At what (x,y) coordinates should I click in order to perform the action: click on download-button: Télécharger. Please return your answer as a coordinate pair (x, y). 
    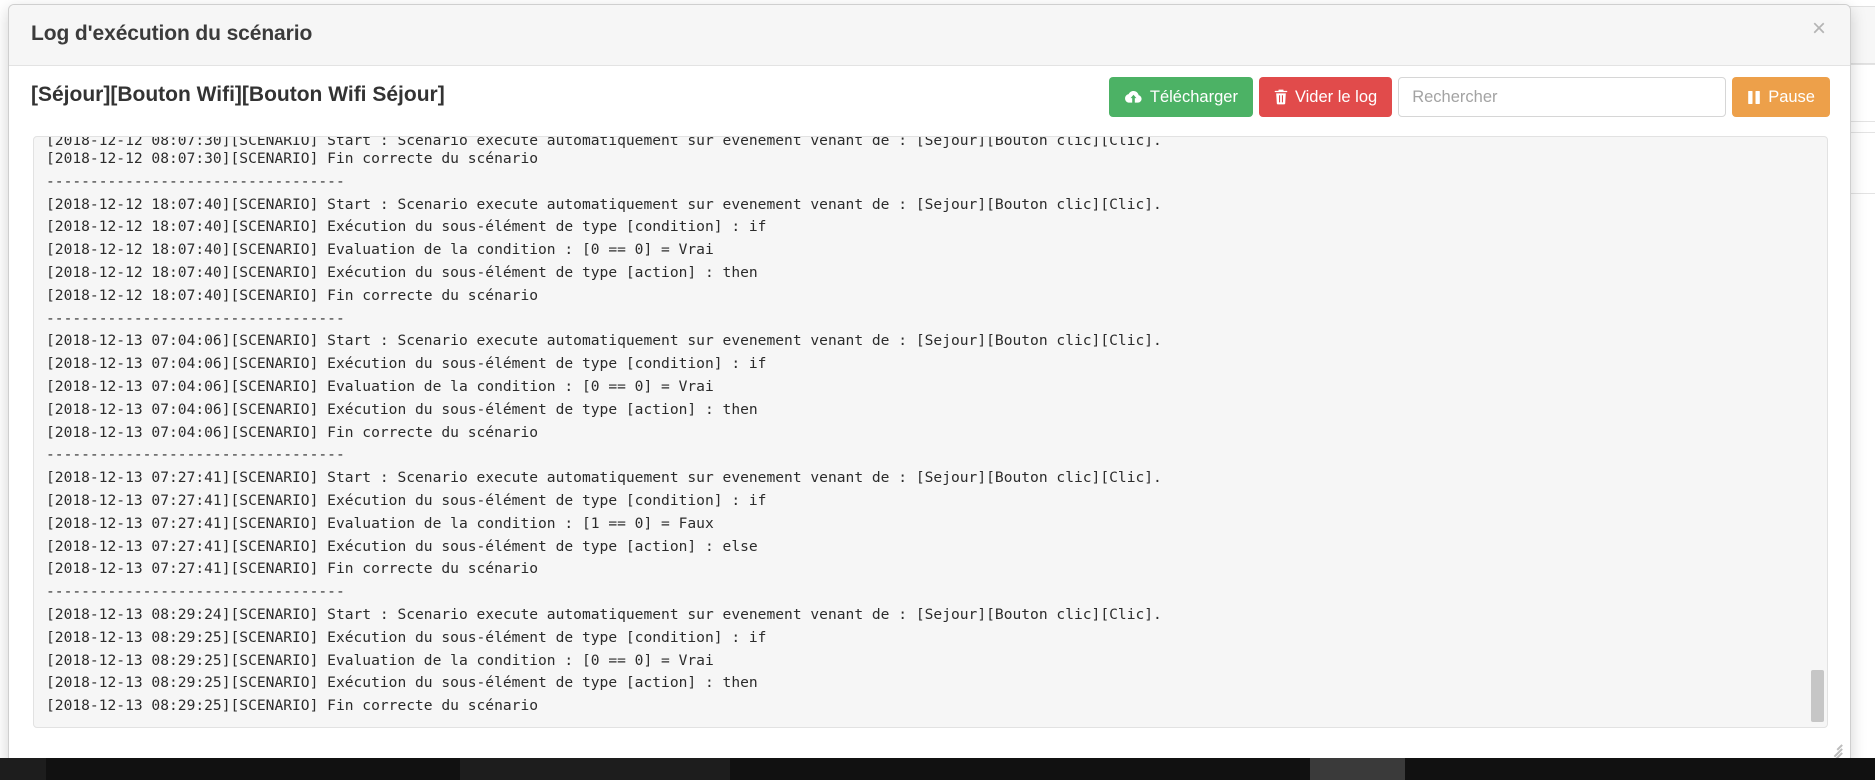
    Looking at the image, I should click on (1180, 97).